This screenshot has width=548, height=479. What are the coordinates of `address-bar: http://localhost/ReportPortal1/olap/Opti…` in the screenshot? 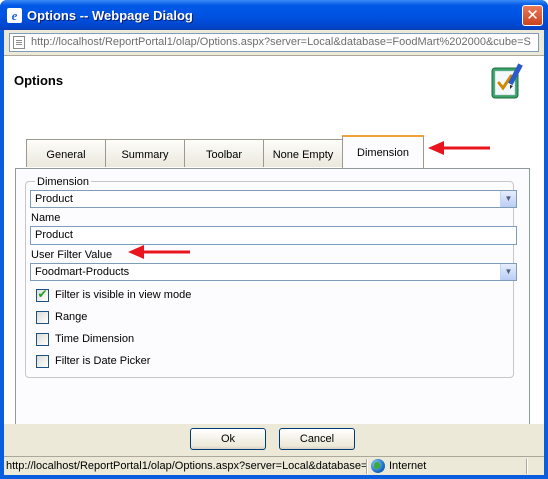 It's located at (274, 43).